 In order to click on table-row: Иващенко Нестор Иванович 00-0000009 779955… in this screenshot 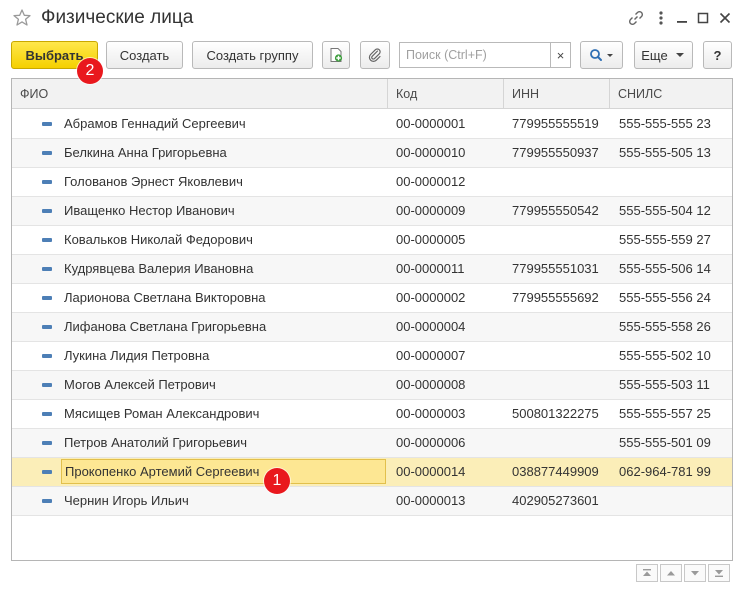, I will do `click(372, 211)`.